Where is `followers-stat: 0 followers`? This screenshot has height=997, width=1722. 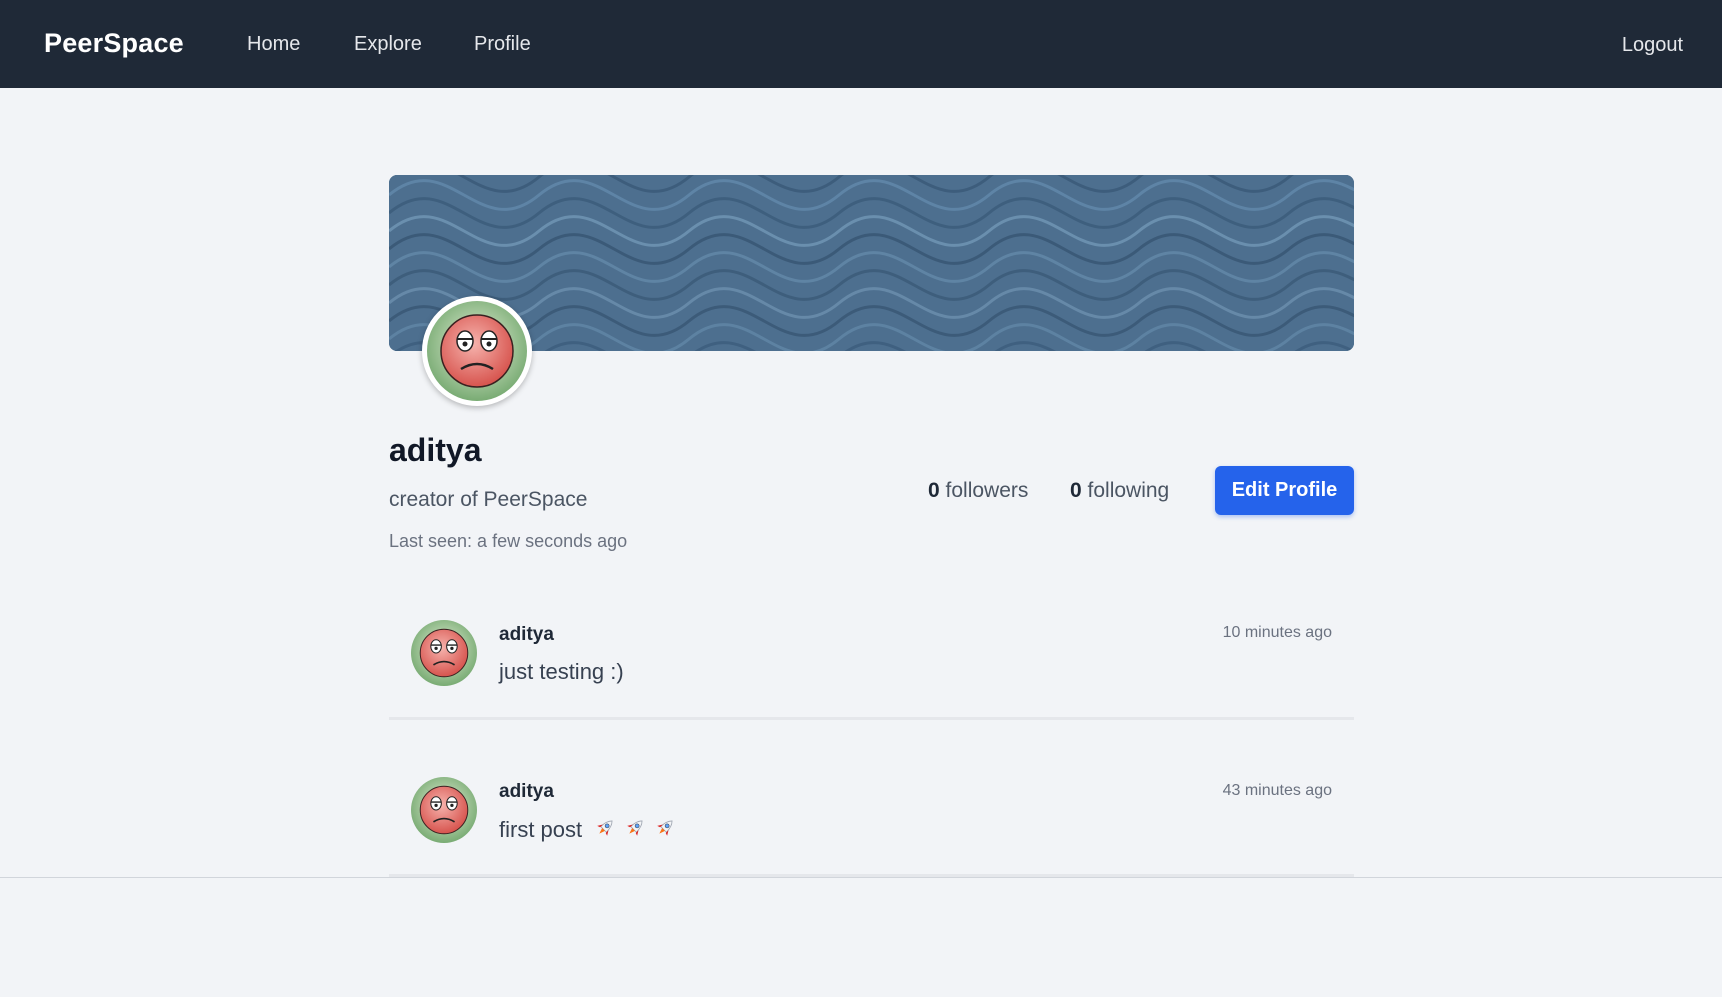
followers-stat: 0 followers is located at coordinates (978, 491).